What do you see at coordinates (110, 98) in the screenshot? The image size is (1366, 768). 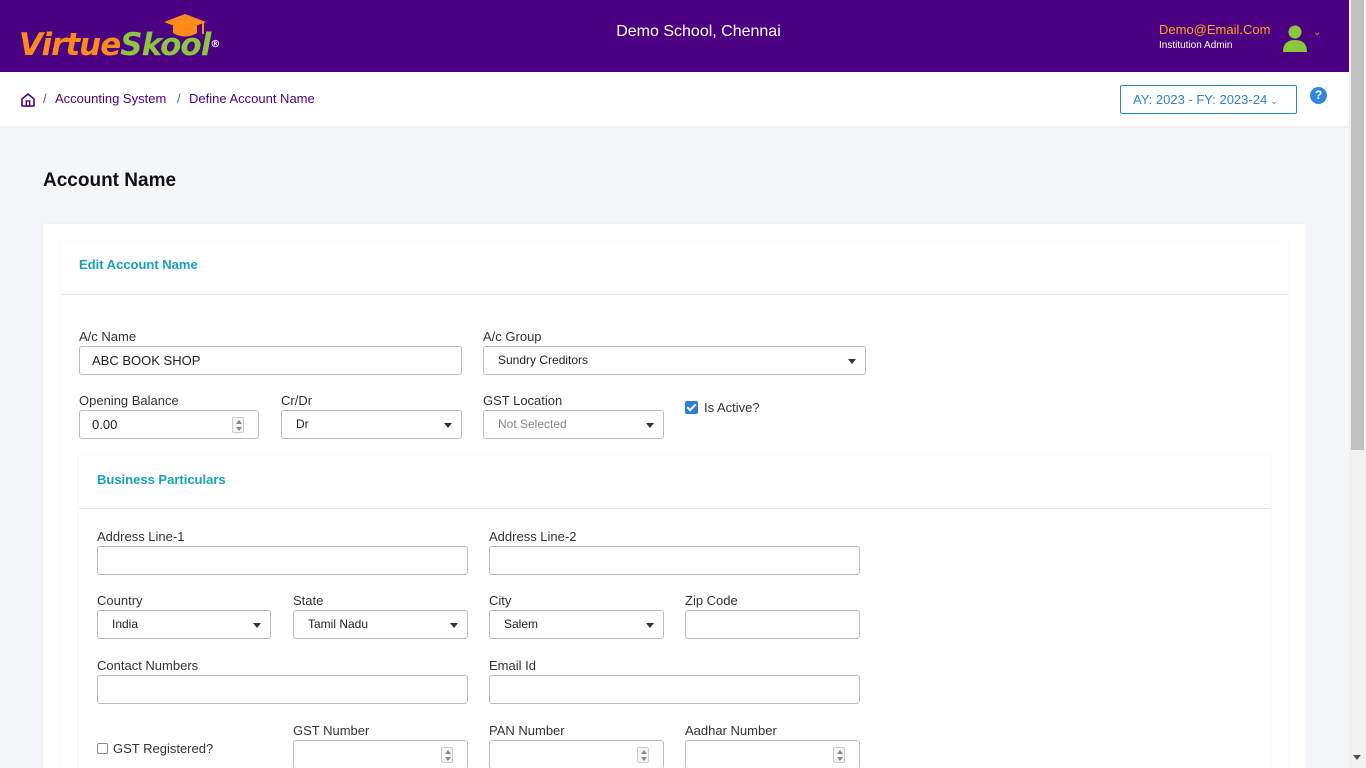 I see `breadcrumb-accounting-system: Accounting System` at bounding box center [110, 98].